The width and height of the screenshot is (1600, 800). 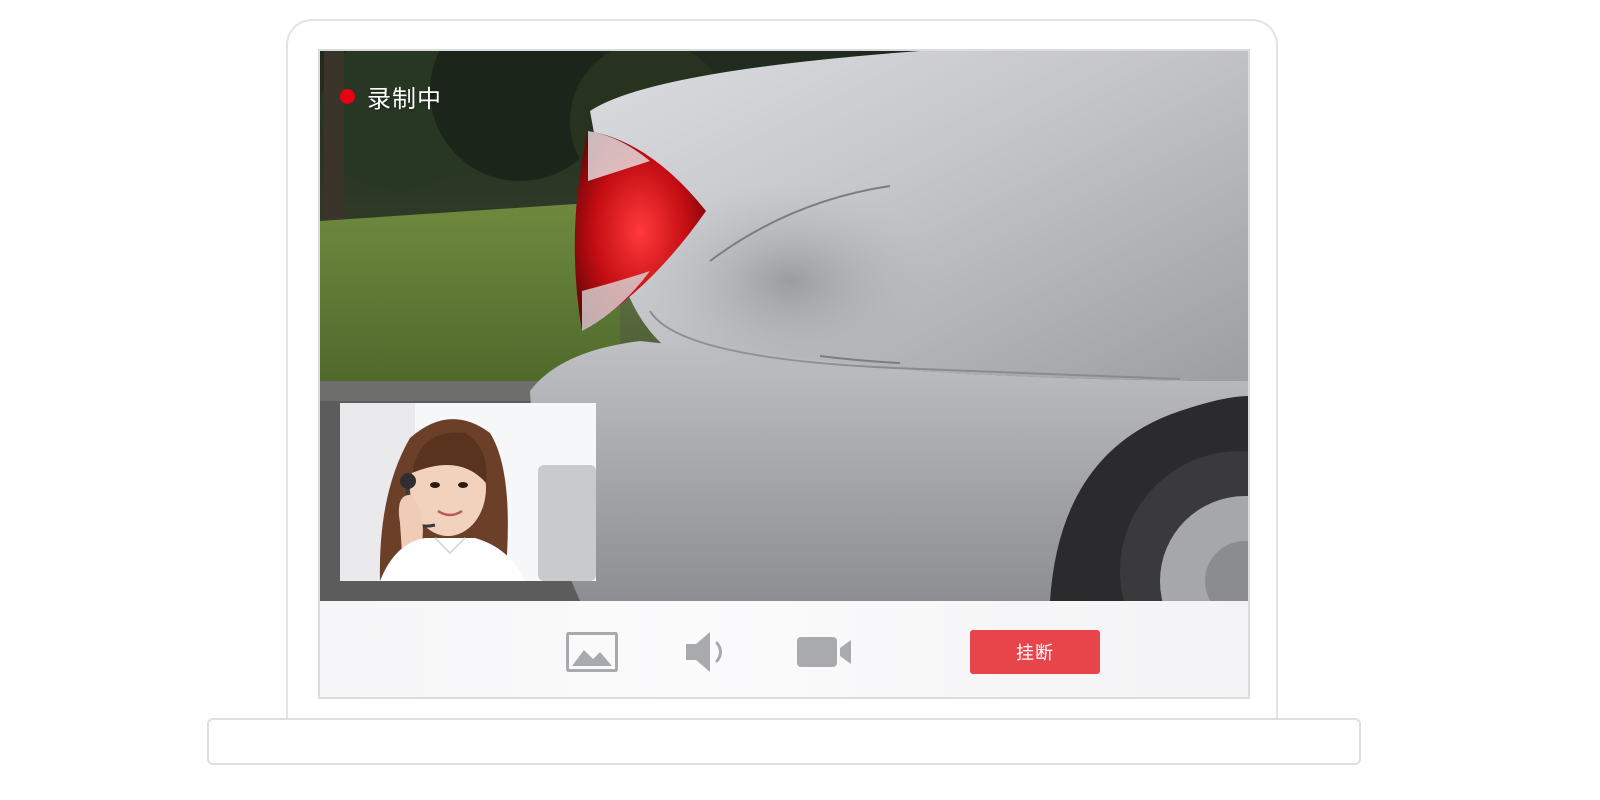 What do you see at coordinates (347, 96) in the screenshot?
I see `recording-dot-icon` at bounding box center [347, 96].